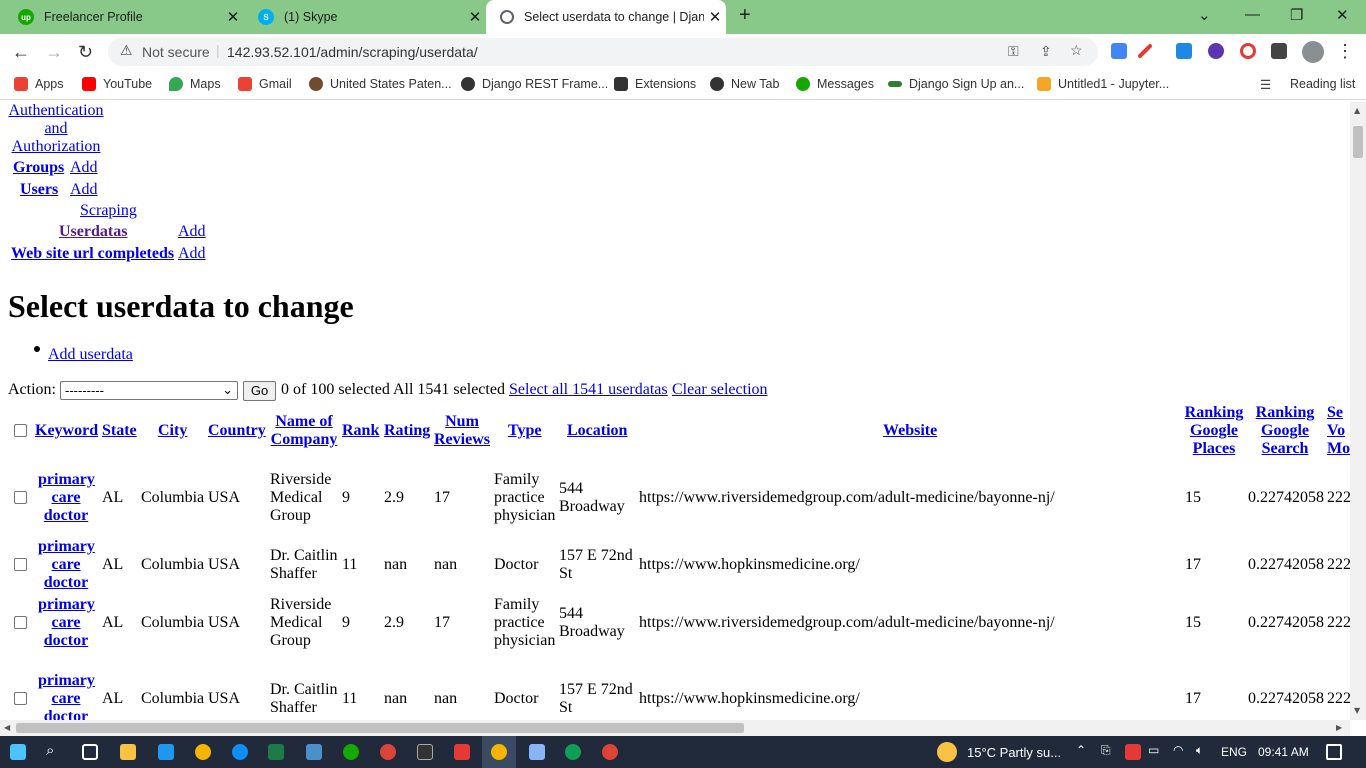  Describe the element at coordinates (1283, 752) in the screenshot. I see `clock: 09:41 AM` at that location.